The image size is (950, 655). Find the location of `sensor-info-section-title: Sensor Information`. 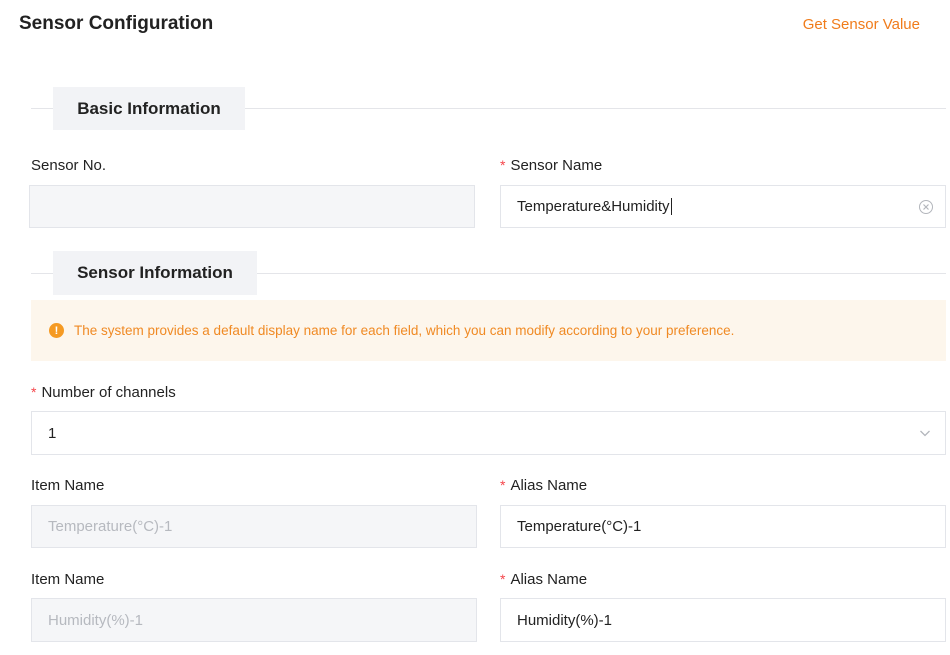

sensor-info-section-title: Sensor Information is located at coordinates (155, 272).